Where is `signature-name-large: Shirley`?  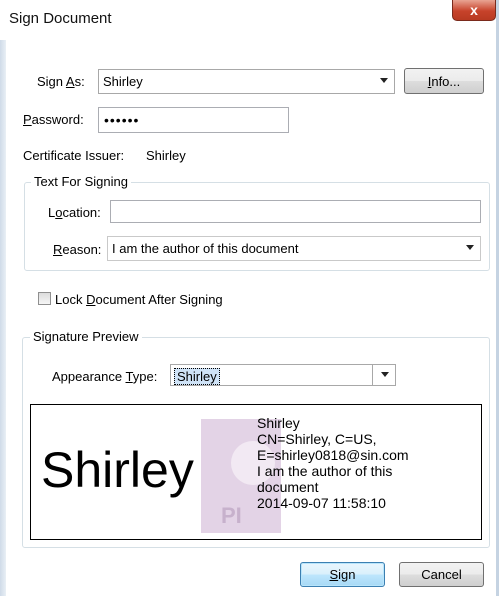
signature-name-large: Shirley is located at coordinates (117, 470).